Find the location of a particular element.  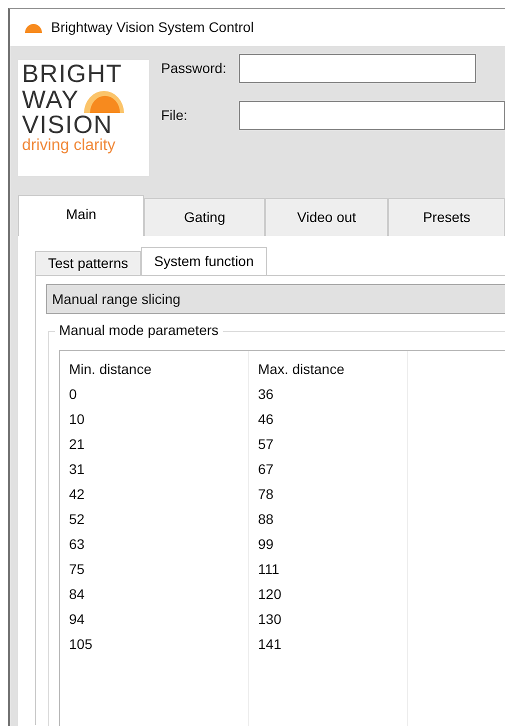

table-cell-text: 36 is located at coordinates (266, 394).